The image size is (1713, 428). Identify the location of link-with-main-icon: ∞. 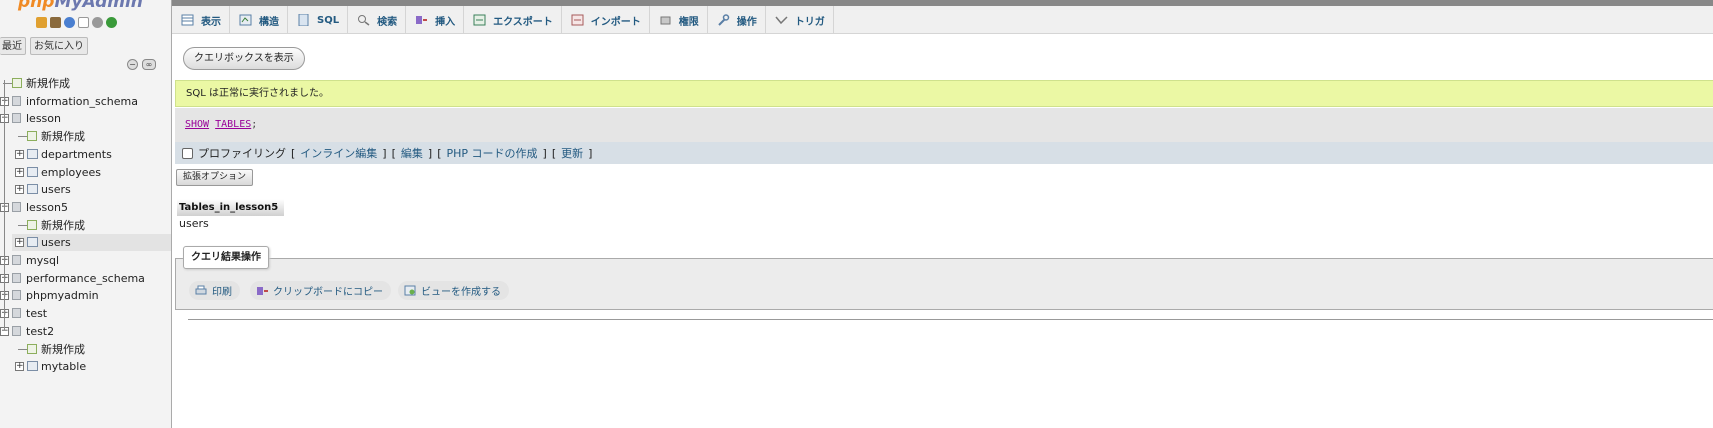
(149, 64).